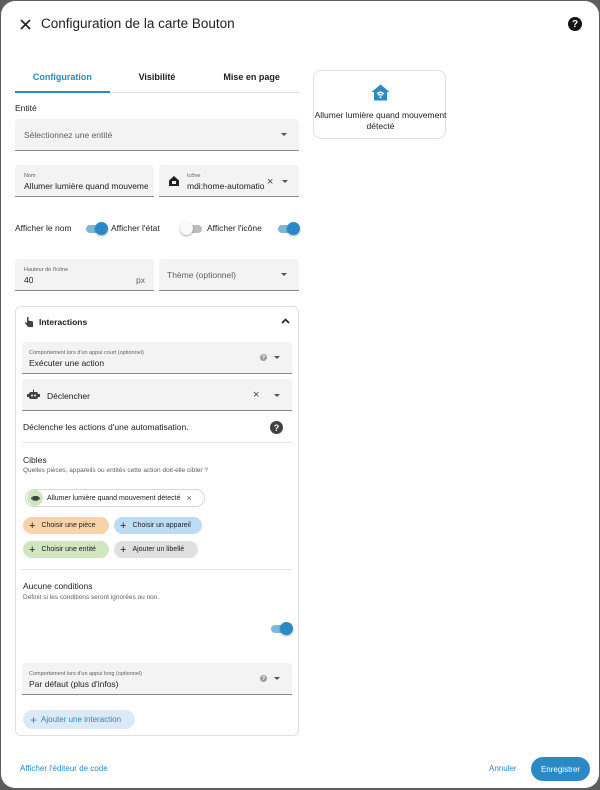 This screenshot has height=790, width=600. Describe the element at coordinates (29, 322) in the screenshot. I see `gesture-tap-icon` at that location.